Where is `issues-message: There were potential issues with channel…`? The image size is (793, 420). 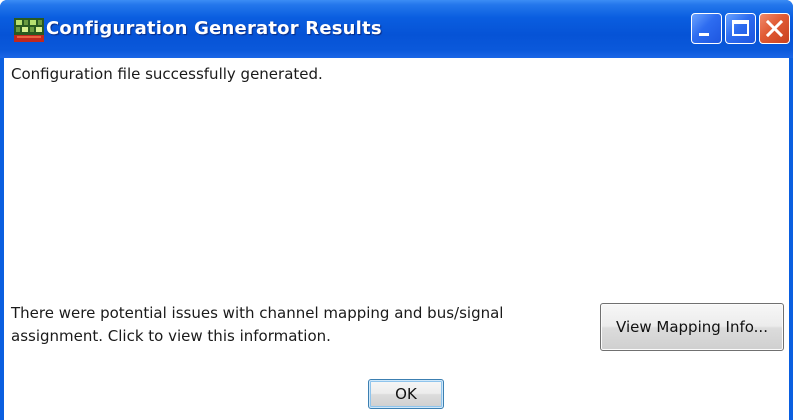 issues-message: There were potential issues with channel… is located at coordinates (257, 324).